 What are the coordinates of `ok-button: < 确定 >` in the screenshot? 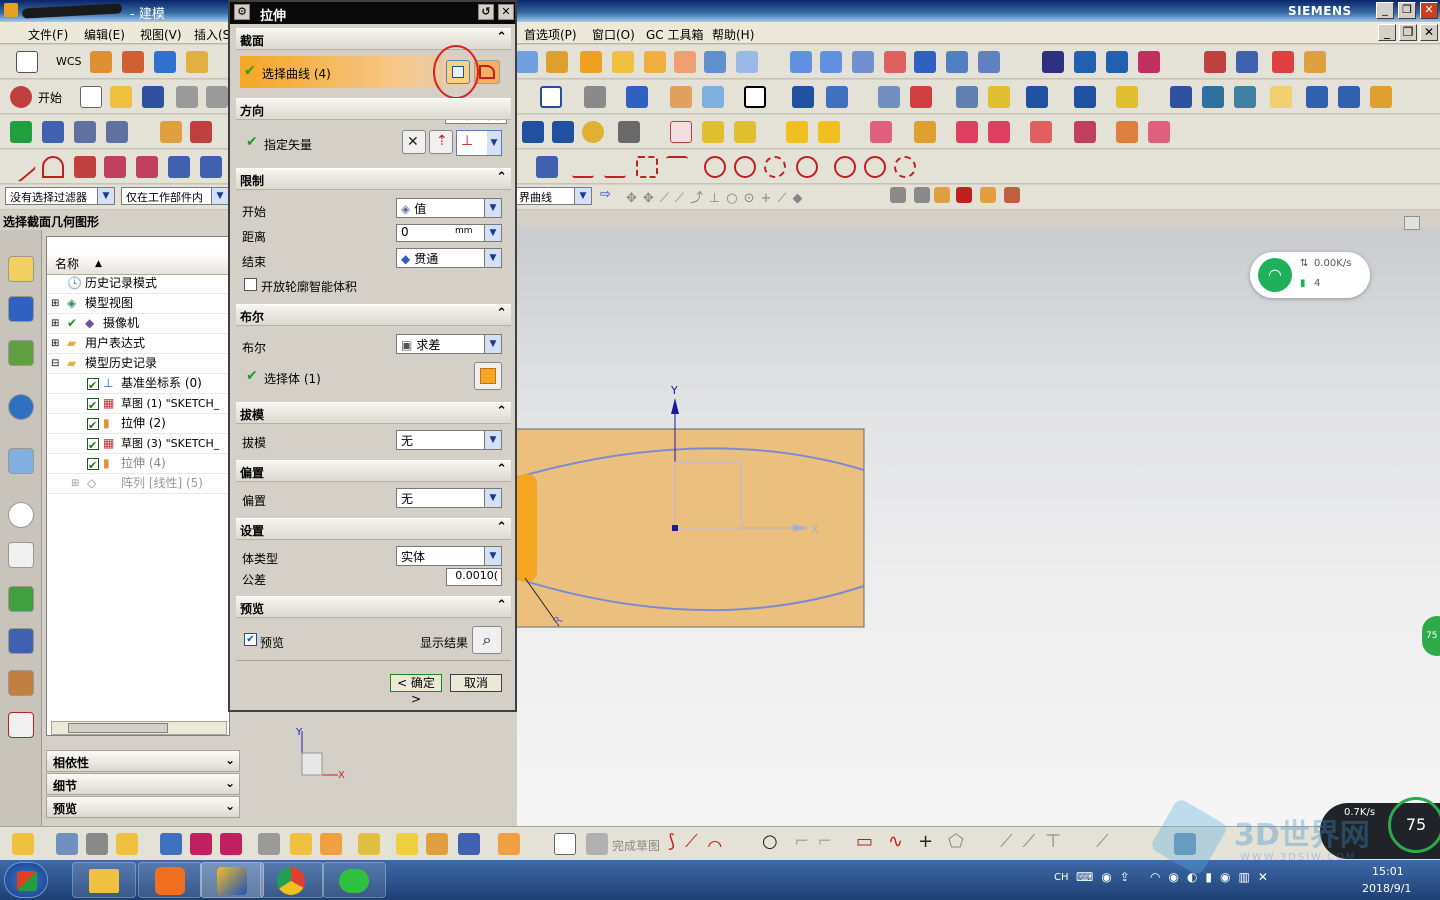 It's located at (416, 690).